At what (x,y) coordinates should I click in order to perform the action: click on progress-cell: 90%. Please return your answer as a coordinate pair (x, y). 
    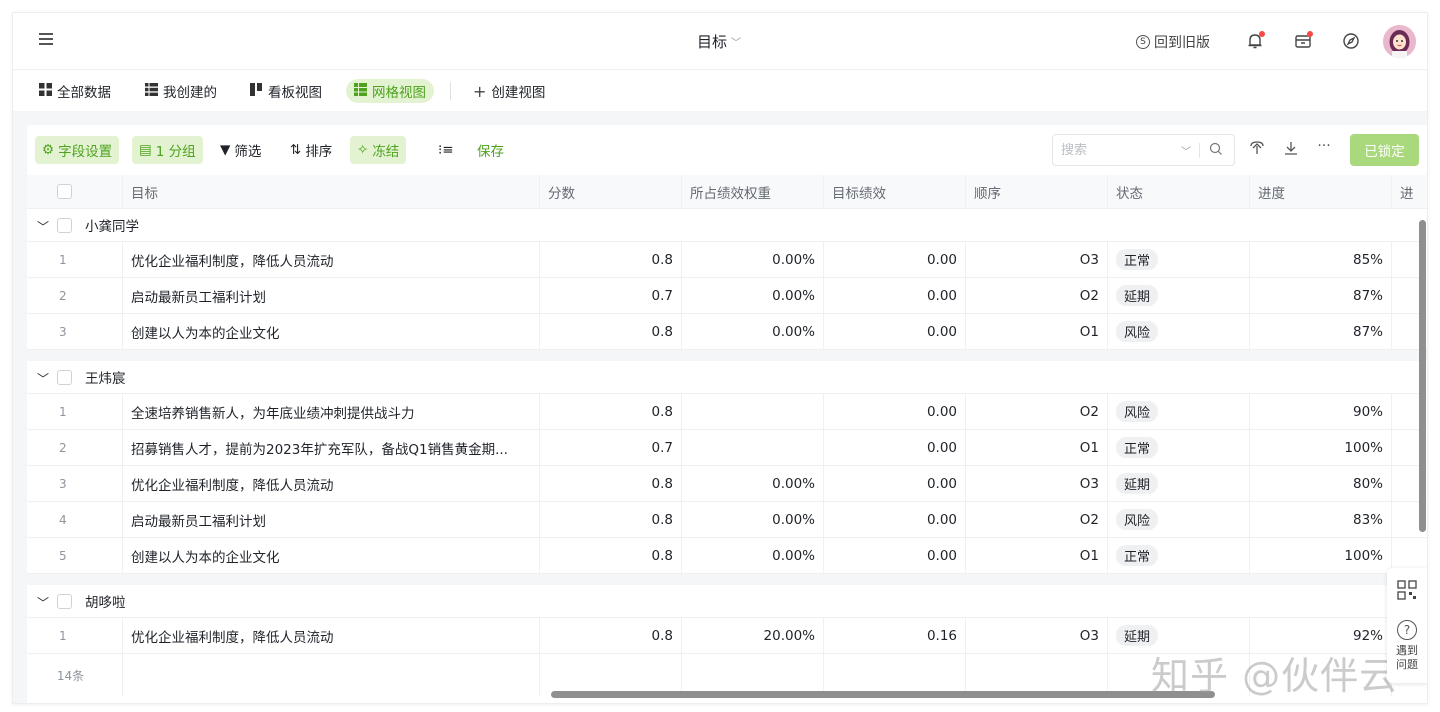
    Looking at the image, I should click on (1321, 411).